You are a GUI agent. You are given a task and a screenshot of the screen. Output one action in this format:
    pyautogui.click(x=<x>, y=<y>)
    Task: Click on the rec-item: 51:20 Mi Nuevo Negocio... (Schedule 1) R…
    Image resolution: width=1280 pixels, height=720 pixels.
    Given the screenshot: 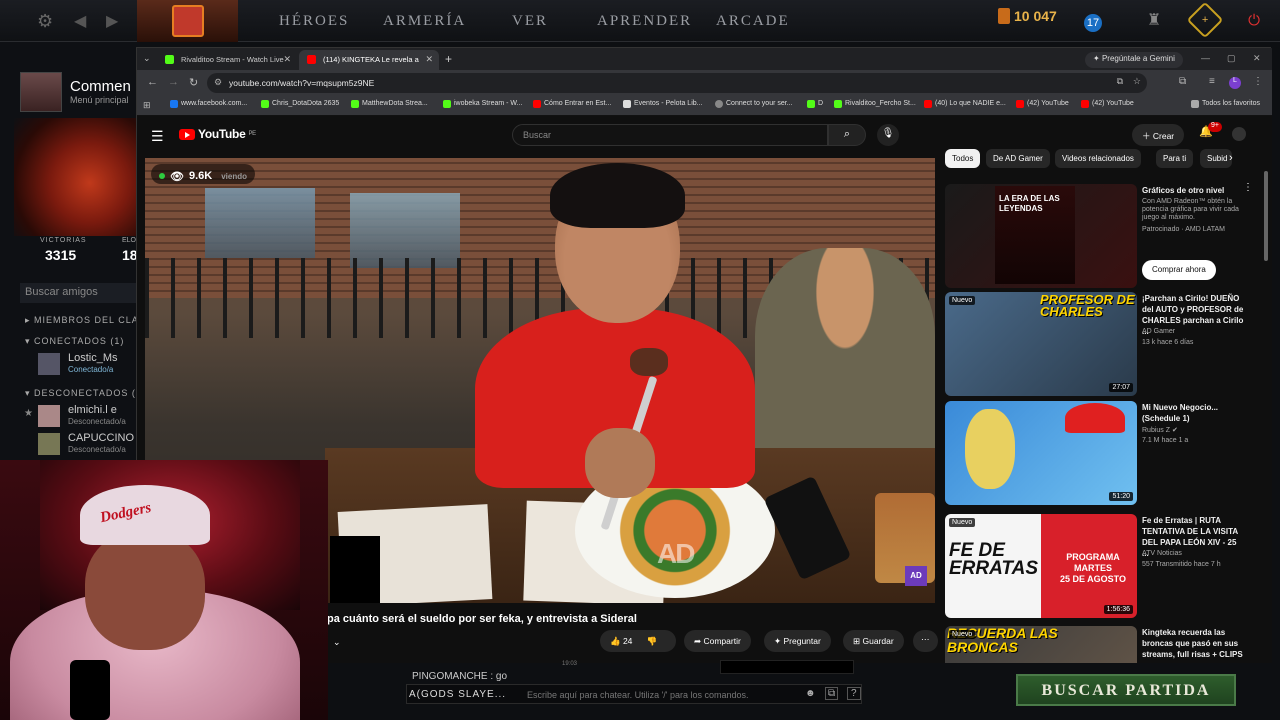 What is the action you would take?
    pyautogui.click(x=1095, y=453)
    